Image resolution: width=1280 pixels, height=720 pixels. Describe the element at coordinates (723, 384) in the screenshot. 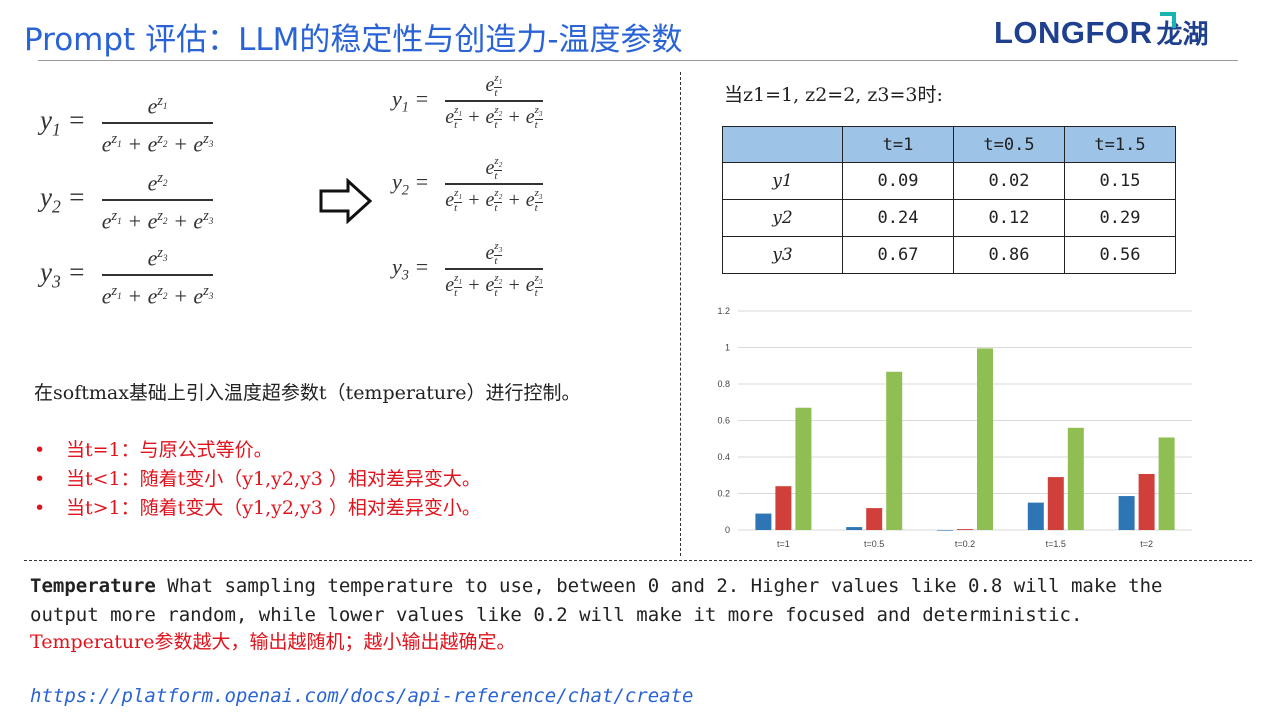

I see `y-tick-label: 0.8` at that location.